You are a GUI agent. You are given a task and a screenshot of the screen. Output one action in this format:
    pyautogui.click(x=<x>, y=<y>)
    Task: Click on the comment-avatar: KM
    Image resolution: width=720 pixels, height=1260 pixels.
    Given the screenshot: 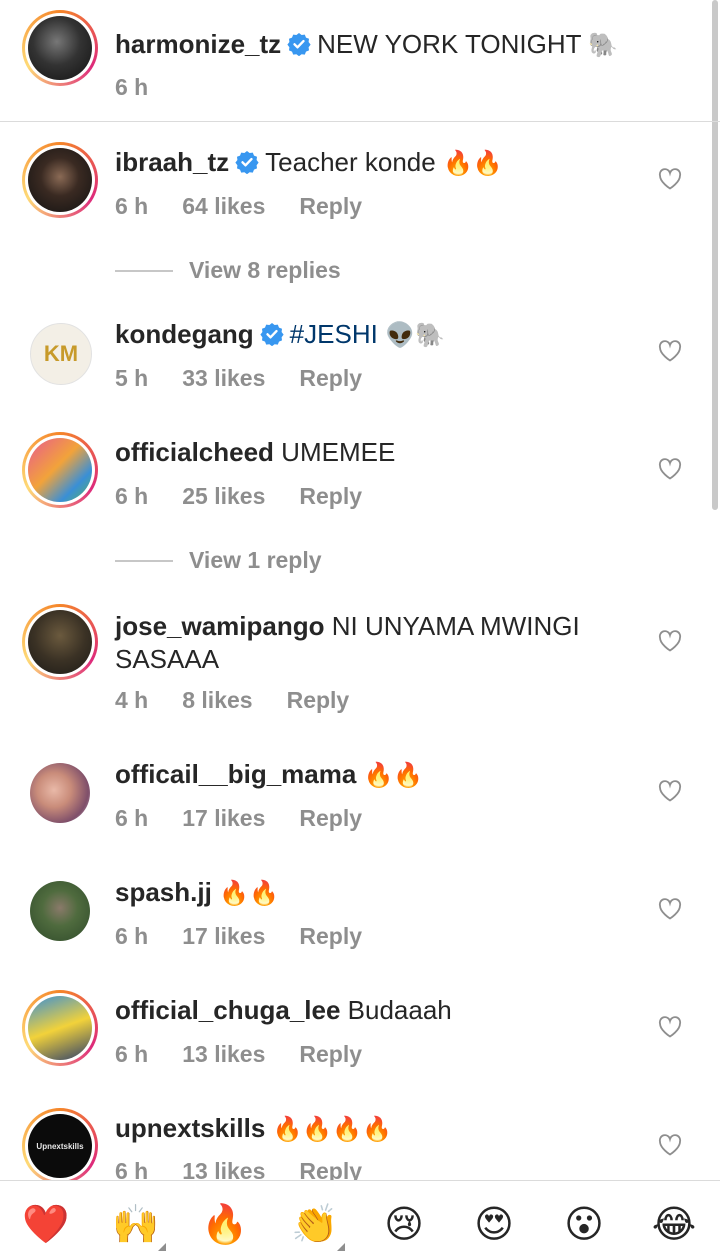 What is the action you would take?
    pyautogui.click(x=60, y=353)
    